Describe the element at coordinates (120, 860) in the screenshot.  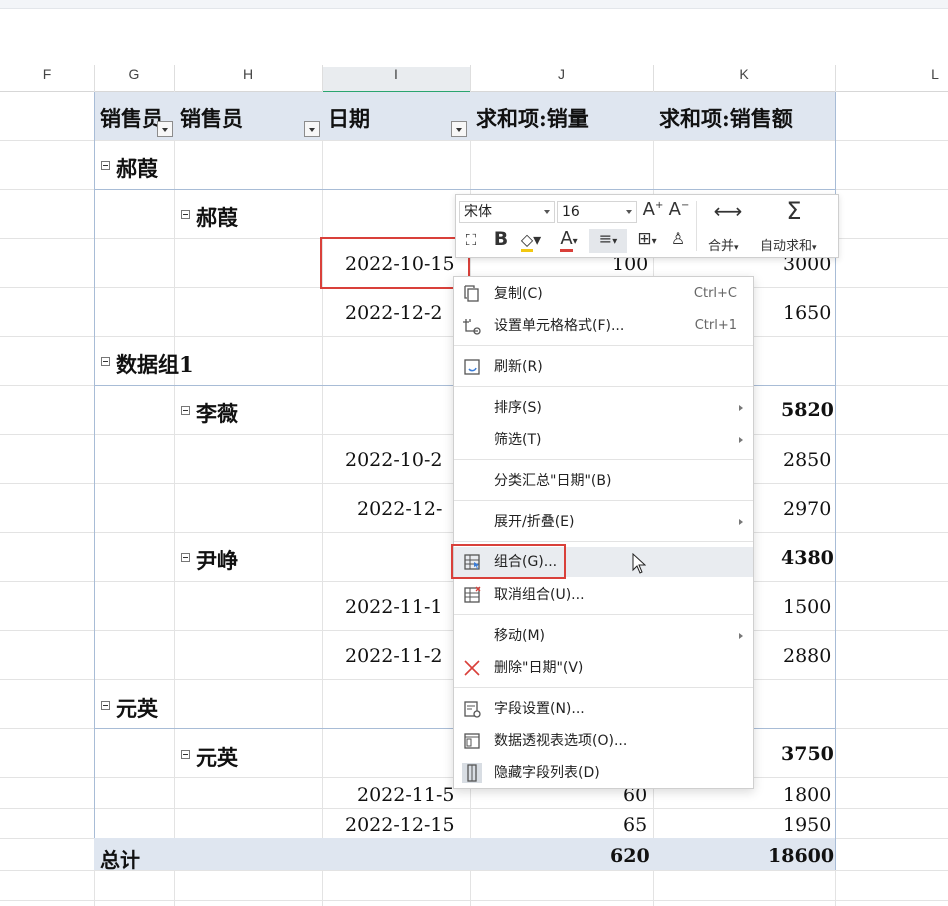
I see `grand-total-label: 总计` at that location.